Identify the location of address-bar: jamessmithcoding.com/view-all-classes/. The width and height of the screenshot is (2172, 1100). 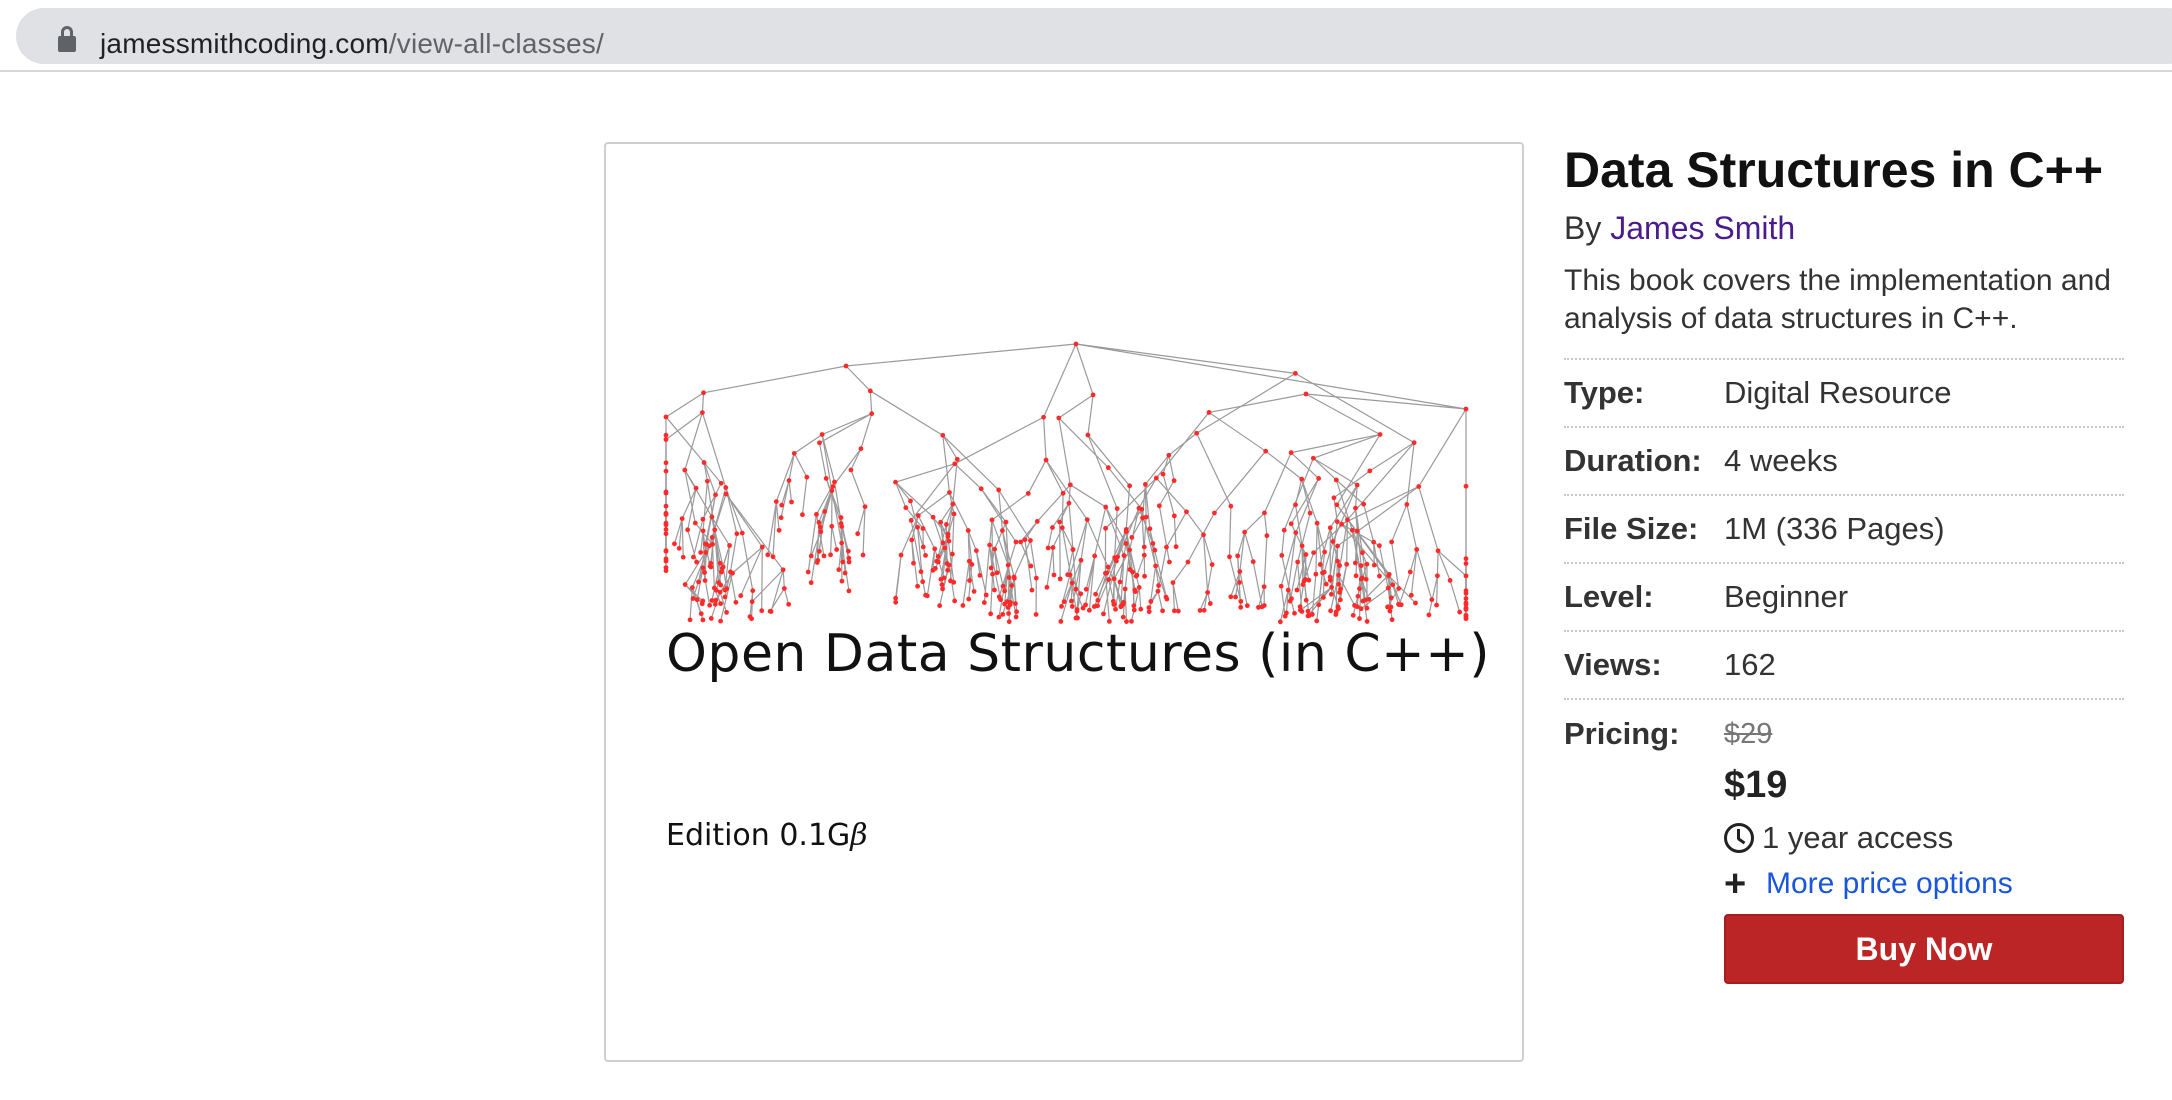
(1094, 36).